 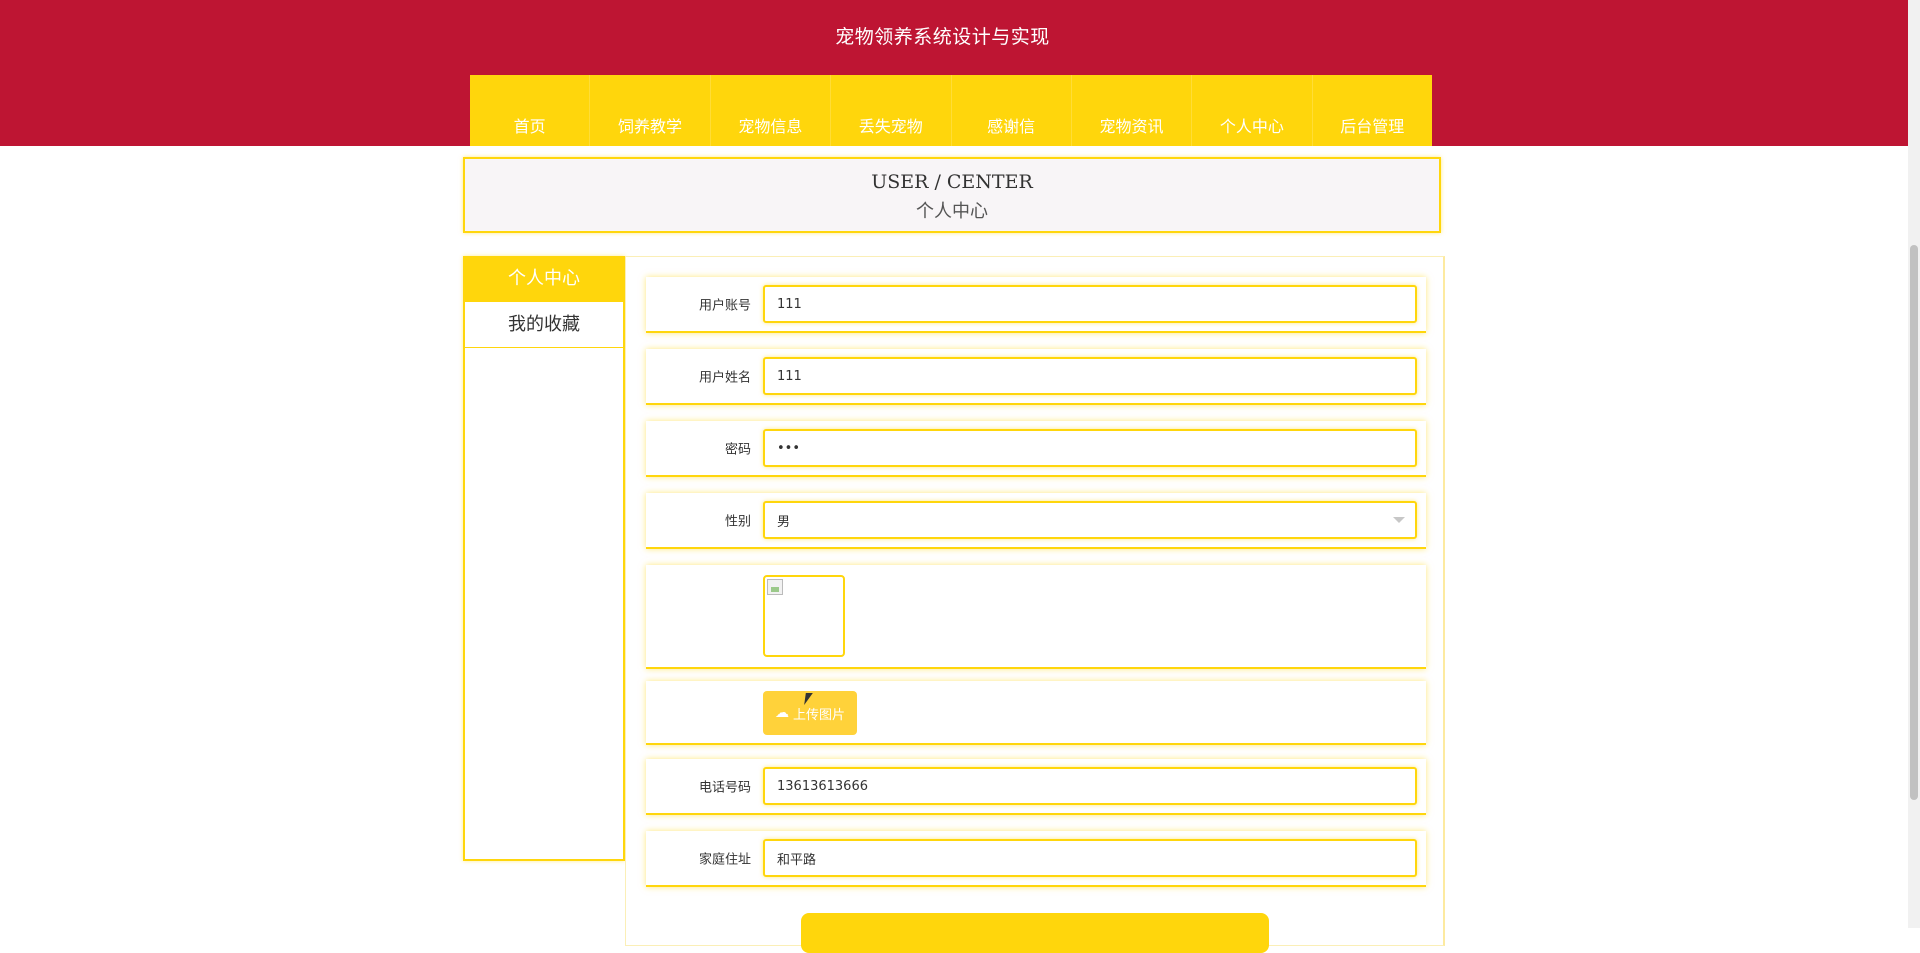 What do you see at coordinates (1914, 522) in the screenshot?
I see `scrollbar-thumb` at bounding box center [1914, 522].